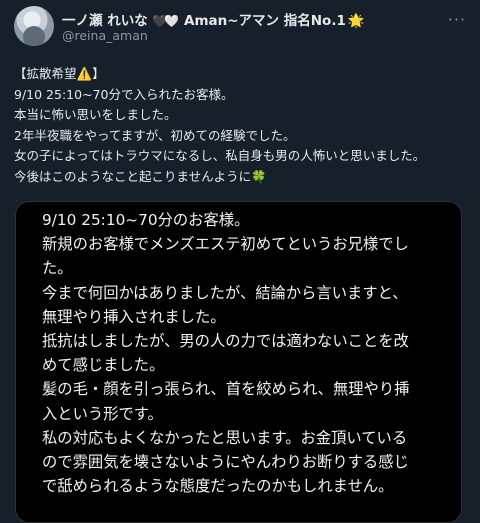  What do you see at coordinates (134, 316) in the screenshot?
I see `image-text-line: 無理やり挿入されました。` at bounding box center [134, 316].